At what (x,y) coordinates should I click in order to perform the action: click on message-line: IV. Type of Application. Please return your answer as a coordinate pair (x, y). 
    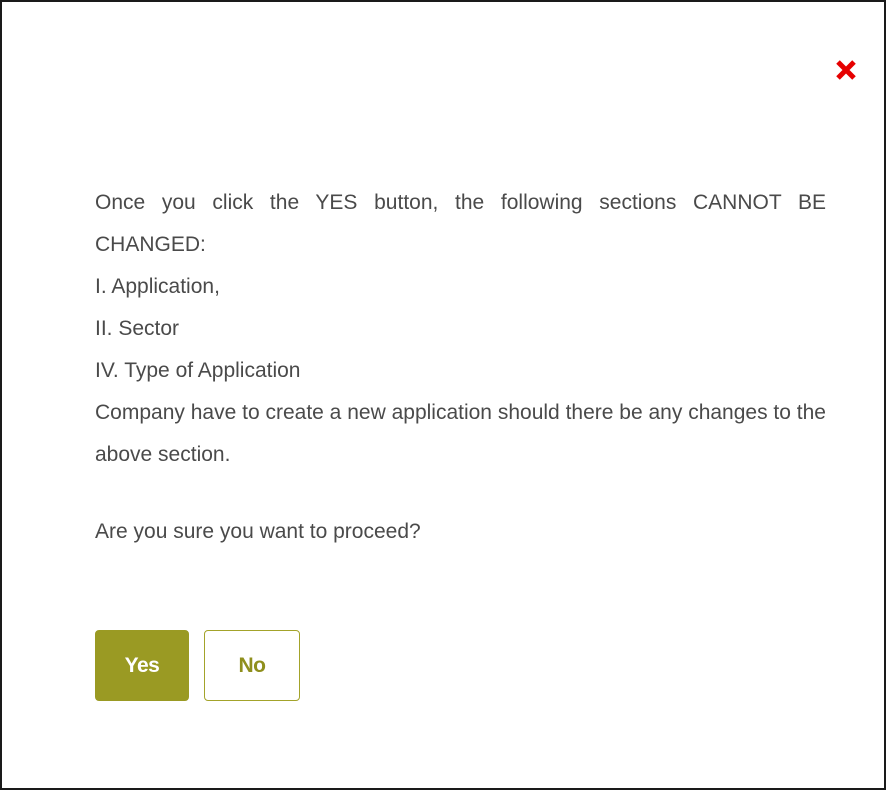
    Looking at the image, I should click on (198, 370).